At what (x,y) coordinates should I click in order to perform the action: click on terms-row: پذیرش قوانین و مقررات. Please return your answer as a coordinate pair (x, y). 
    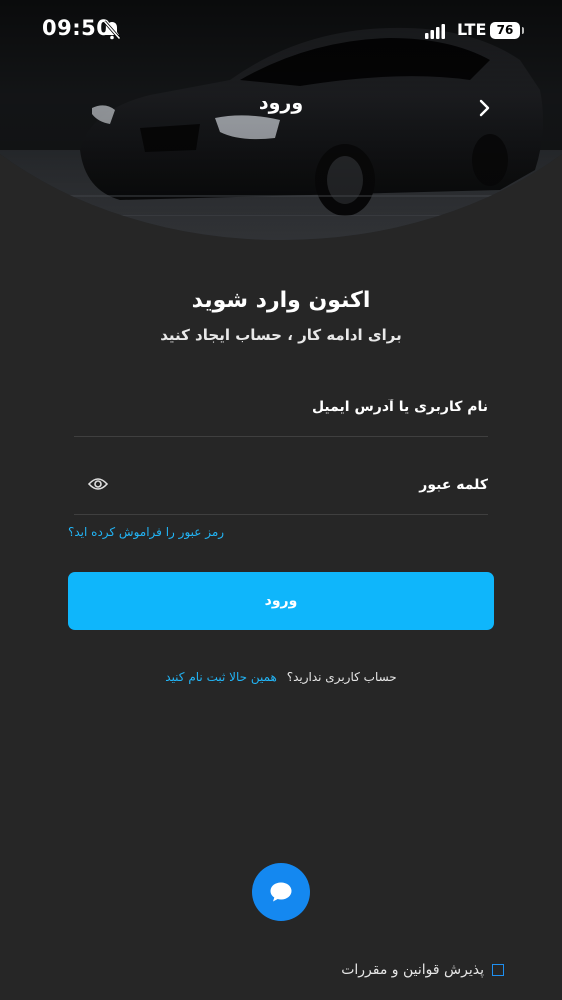
    Looking at the image, I should click on (422, 970).